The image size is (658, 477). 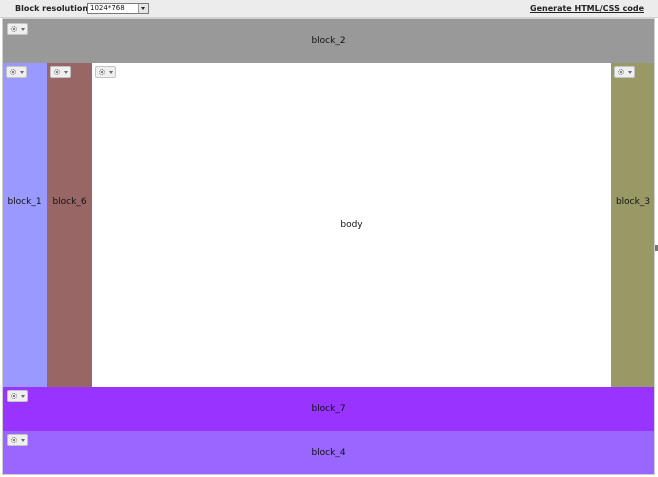 What do you see at coordinates (17, 29) in the screenshot?
I see `block-2-settings-button` at bounding box center [17, 29].